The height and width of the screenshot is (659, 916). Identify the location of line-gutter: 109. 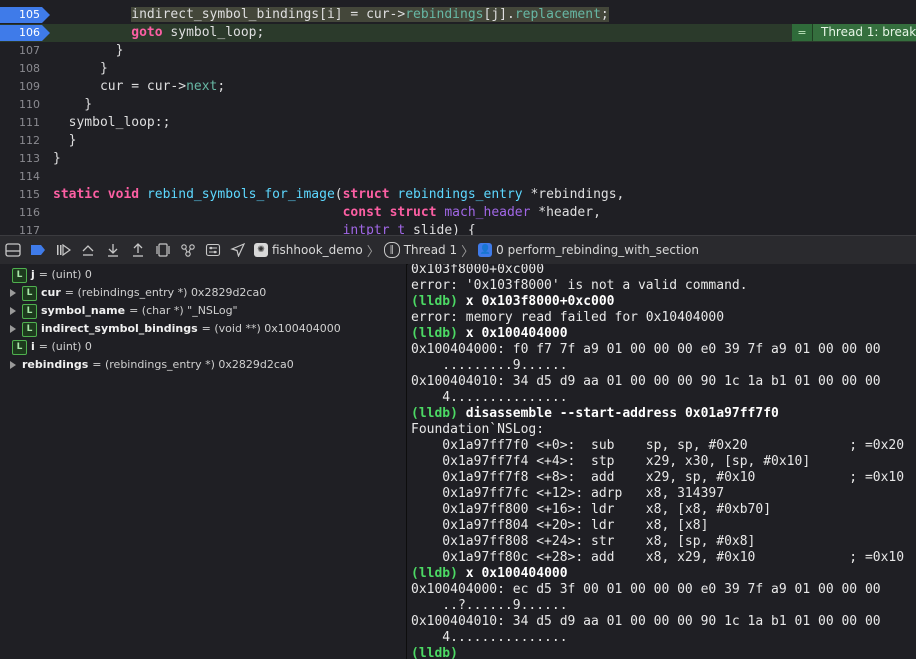
(22, 87).